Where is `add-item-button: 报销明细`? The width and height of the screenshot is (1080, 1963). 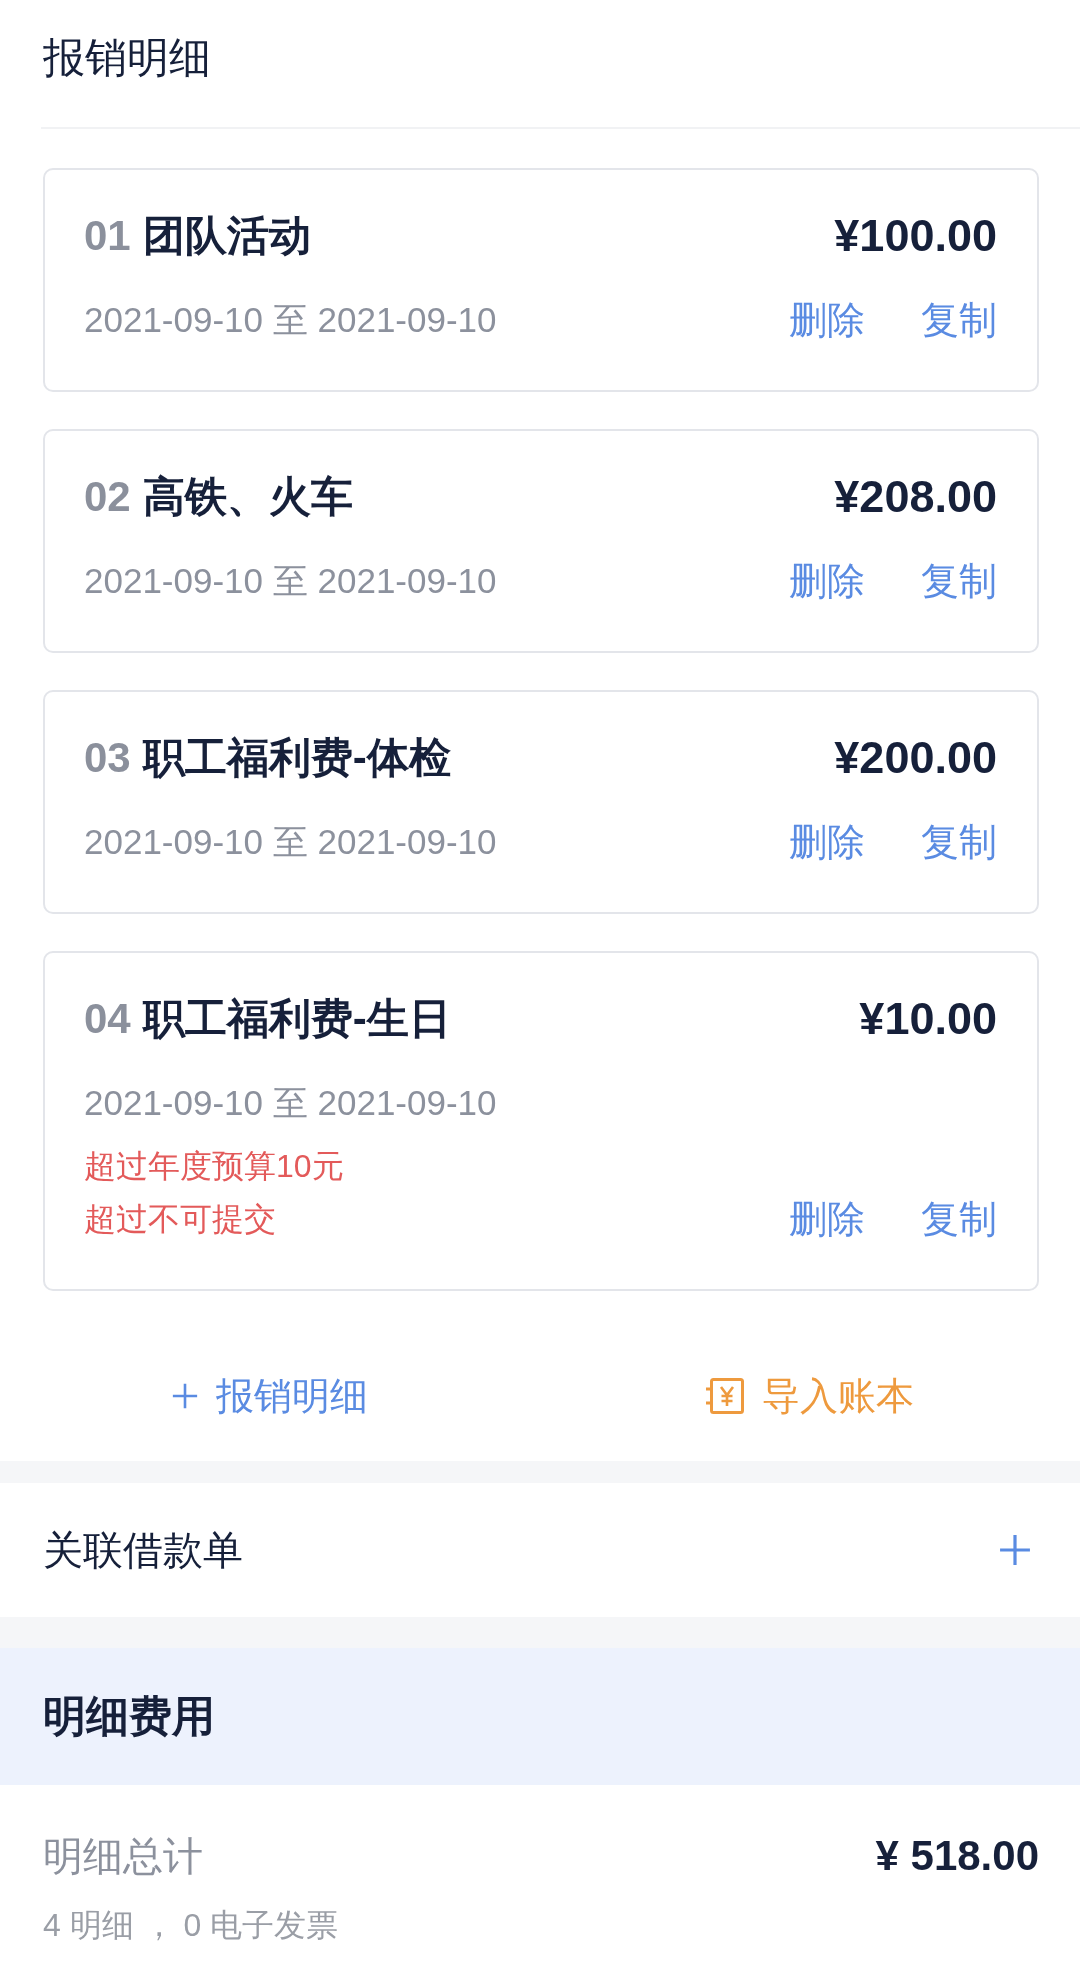
add-item-button: 报销明细 is located at coordinates (270, 1396).